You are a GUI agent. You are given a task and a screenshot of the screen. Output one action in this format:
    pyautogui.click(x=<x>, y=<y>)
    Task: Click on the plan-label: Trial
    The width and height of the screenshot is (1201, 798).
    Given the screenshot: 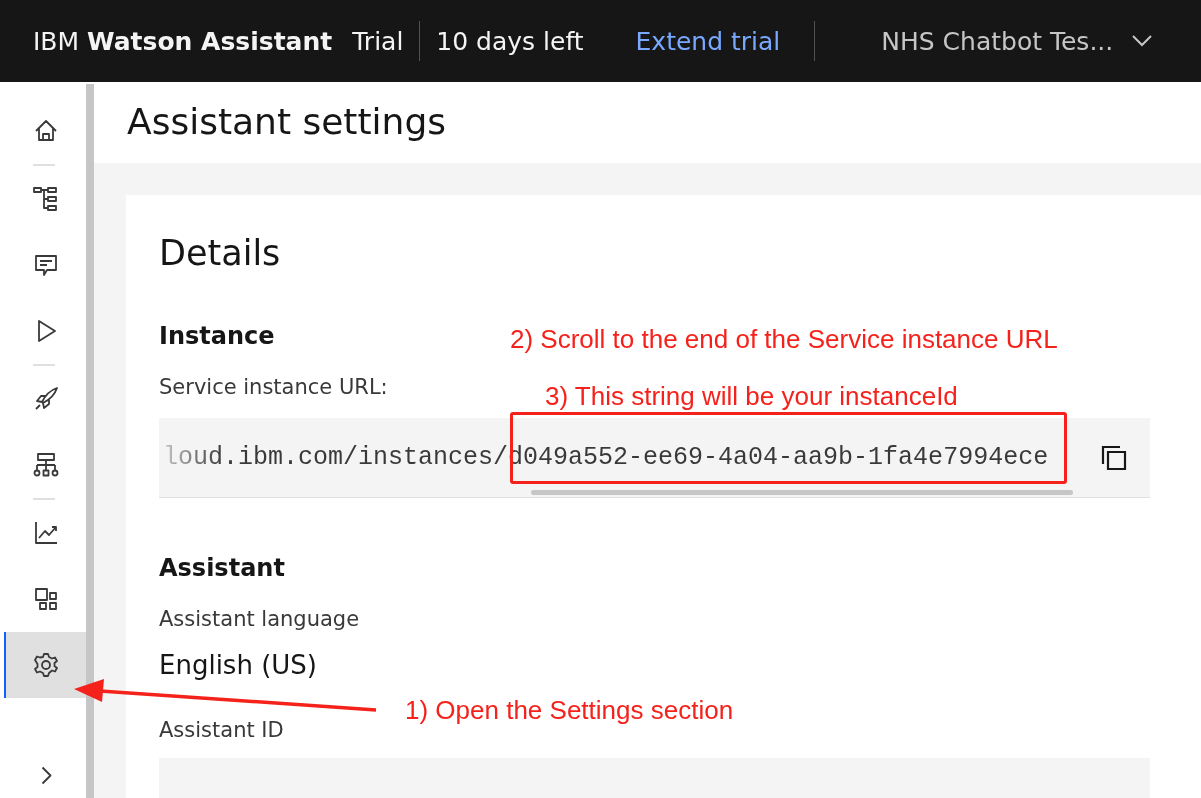 What is the action you would take?
    pyautogui.click(x=378, y=41)
    